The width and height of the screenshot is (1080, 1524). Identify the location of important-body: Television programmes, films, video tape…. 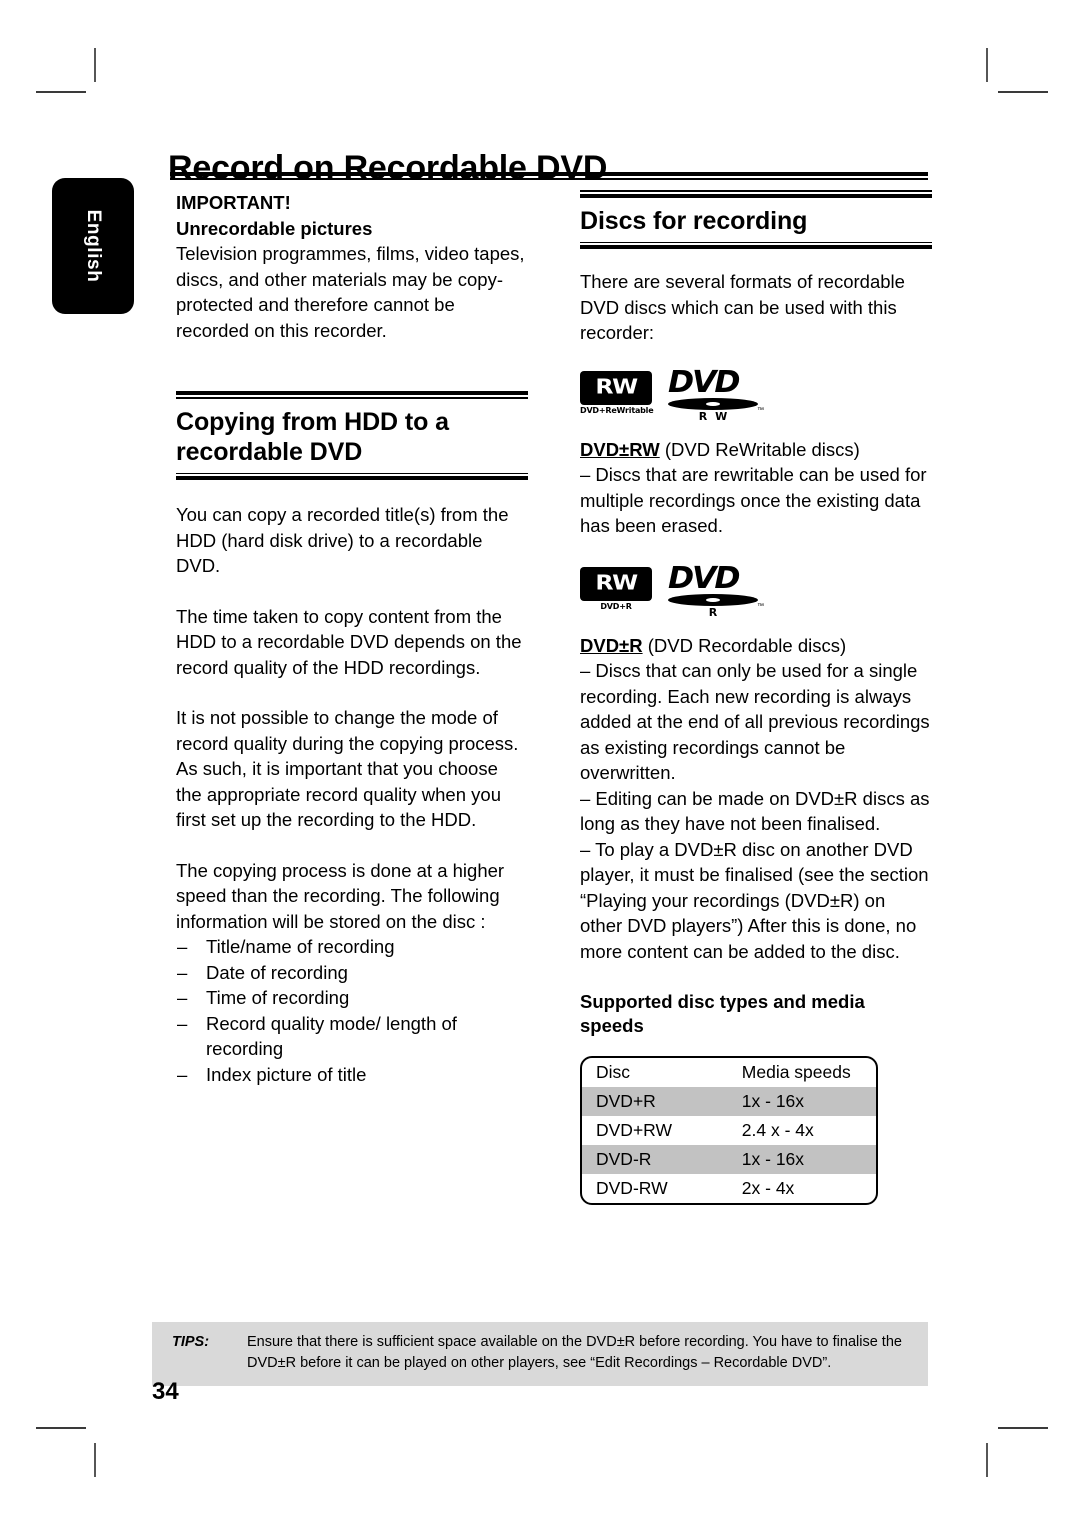
(350, 292).